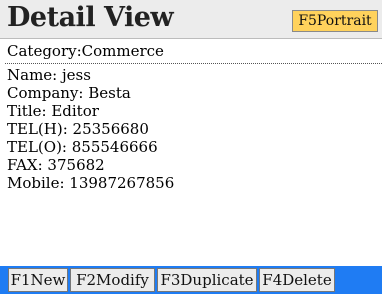 The width and height of the screenshot is (382, 294). I want to click on header-bar: Detail View F5Portrait, so click(191, 19).